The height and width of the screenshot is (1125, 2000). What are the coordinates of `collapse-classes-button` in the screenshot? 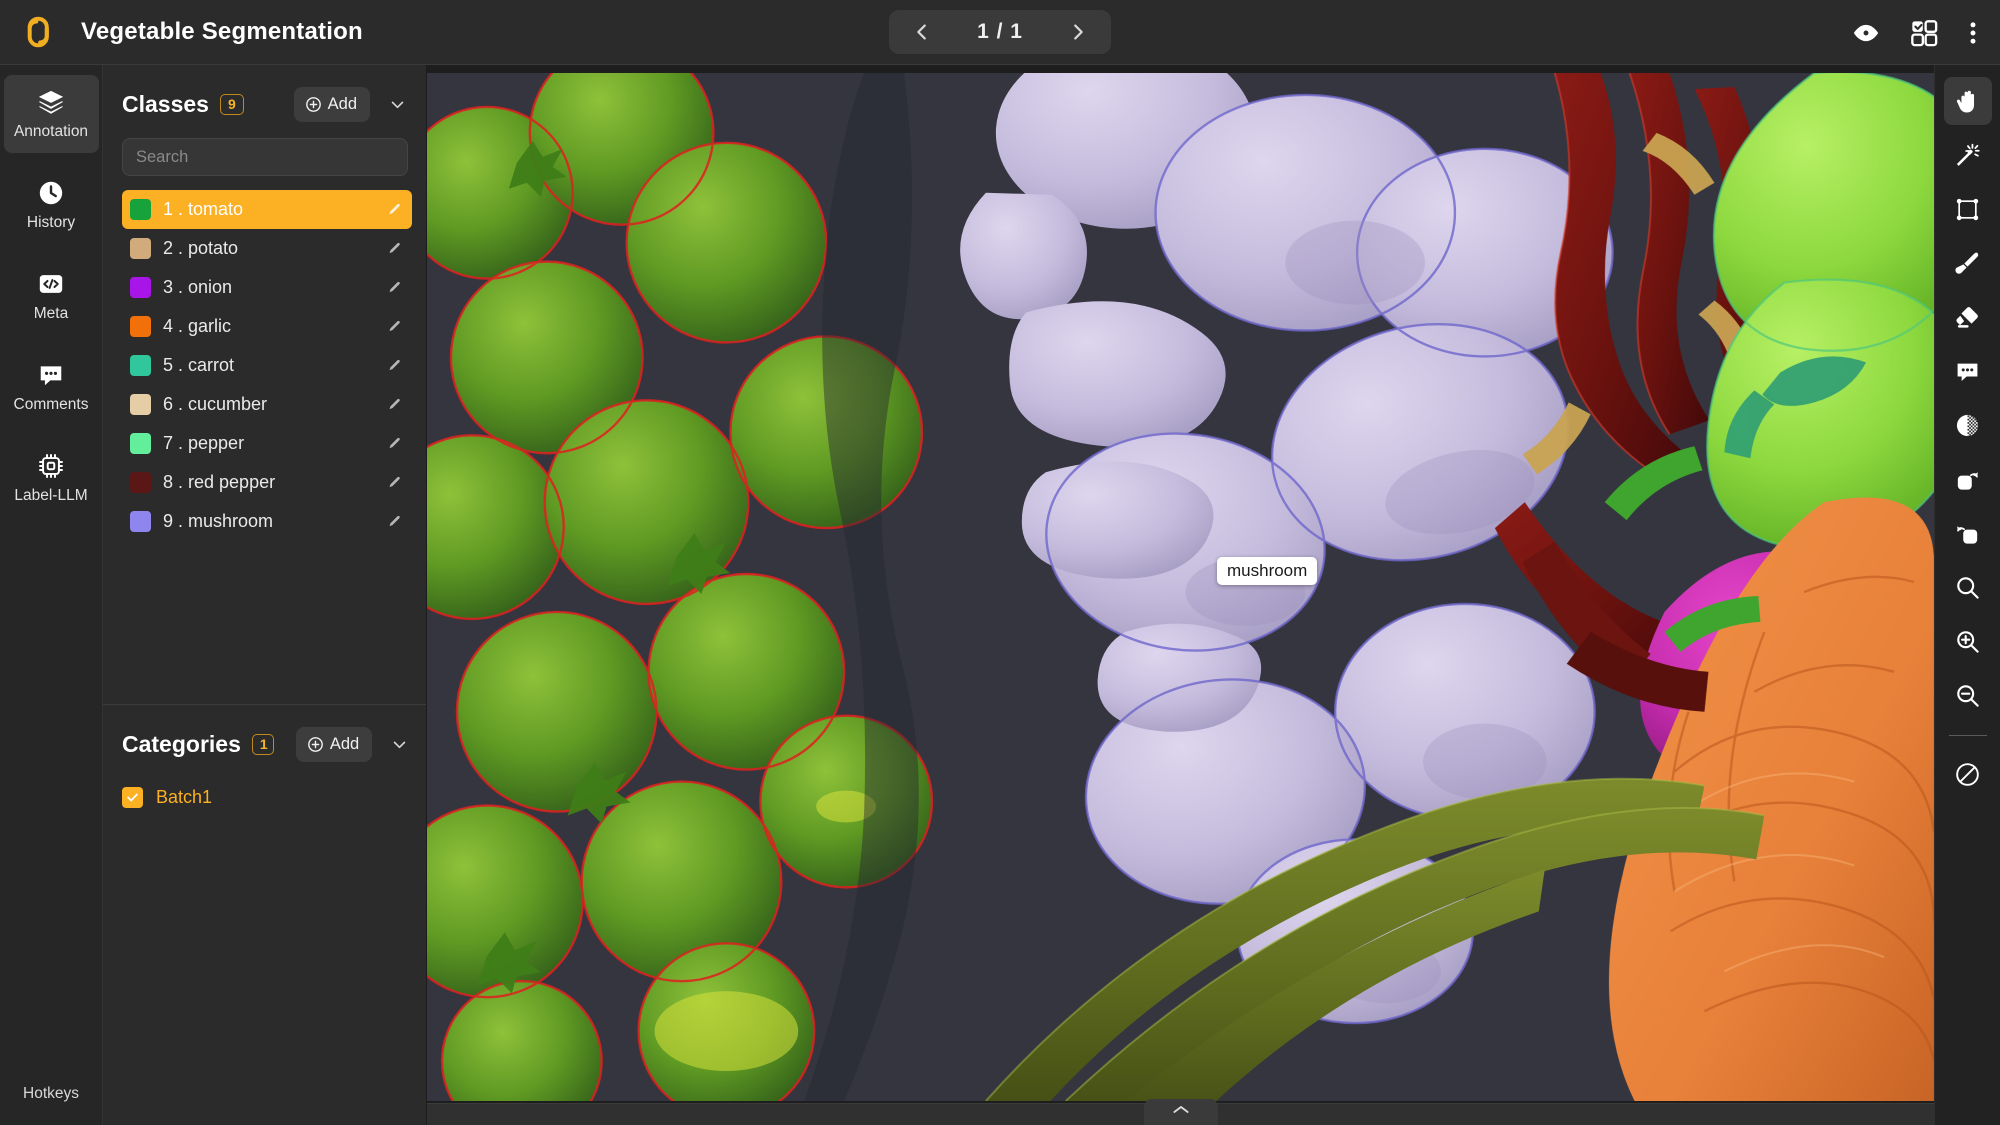 It's located at (394, 104).